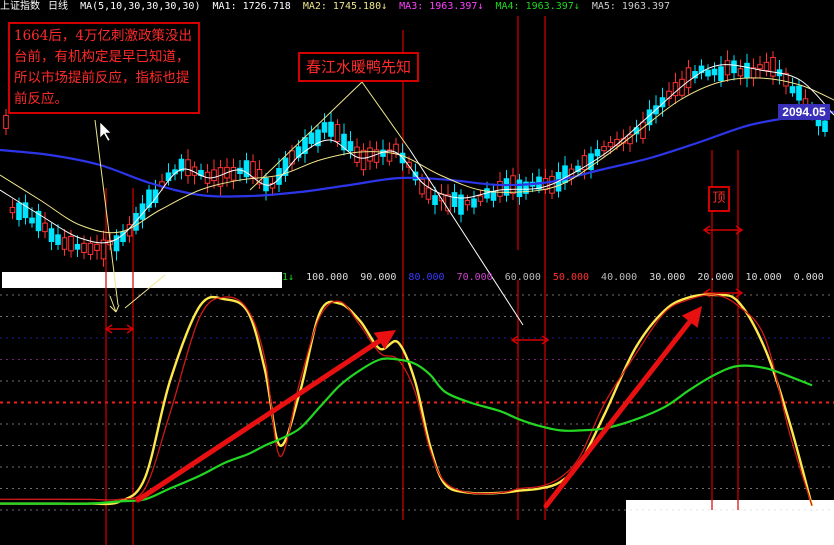 The height and width of the screenshot is (545, 834). I want to click on level-label: 0.000, so click(808, 277).